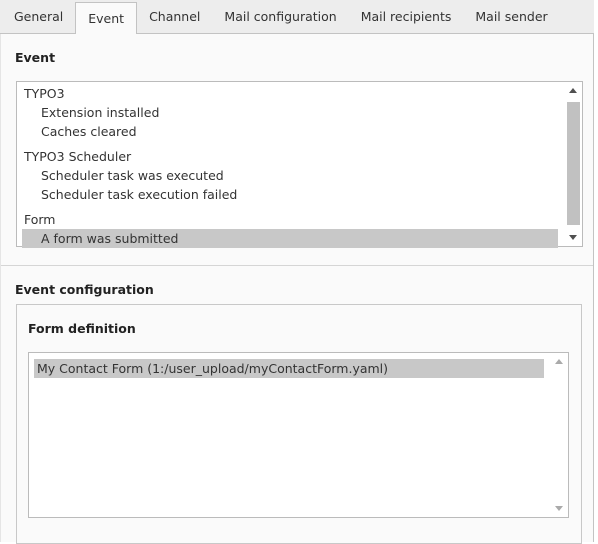 The width and height of the screenshot is (598, 544). Describe the element at coordinates (290, 112) in the screenshot. I see `event-option: Extension installed` at that location.